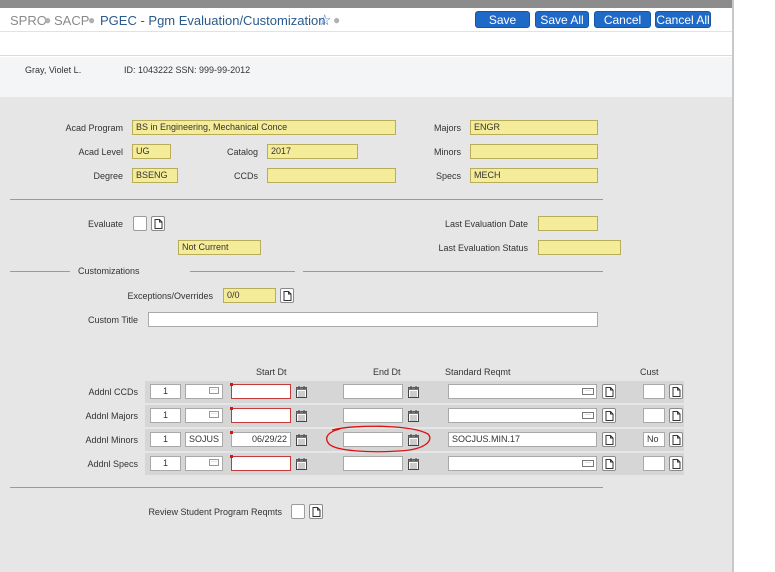 This screenshot has height=572, width=775. I want to click on save-all-button: Save All, so click(562, 19).